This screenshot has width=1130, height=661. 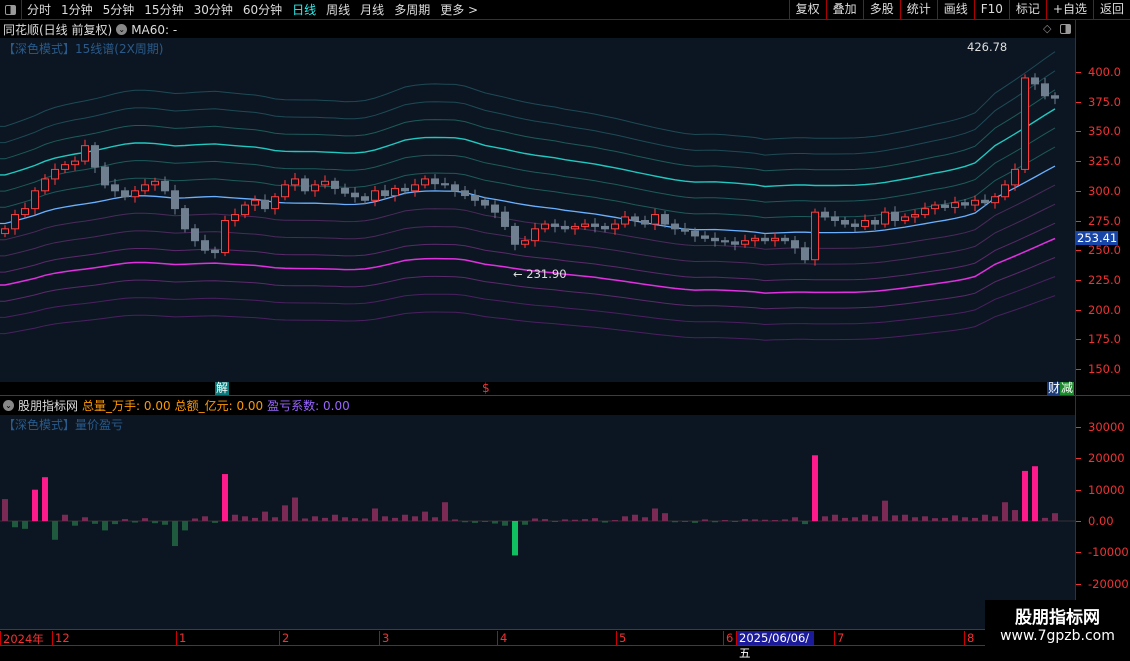 What do you see at coordinates (1027, 10) in the screenshot?
I see `toolbar-button-6: 标记` at bounding box center [1027, 10].